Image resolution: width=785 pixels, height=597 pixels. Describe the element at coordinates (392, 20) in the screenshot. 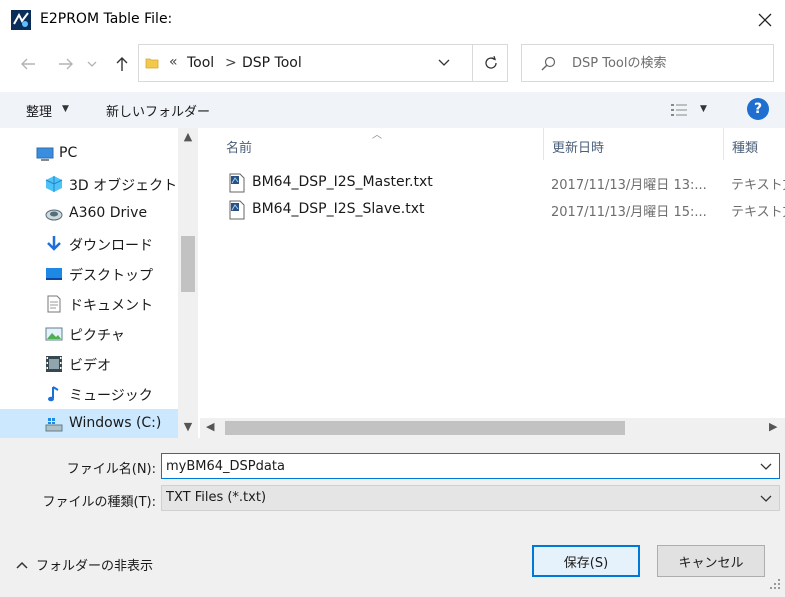

I see `title-bar: E2PROM Table File:` at that location.